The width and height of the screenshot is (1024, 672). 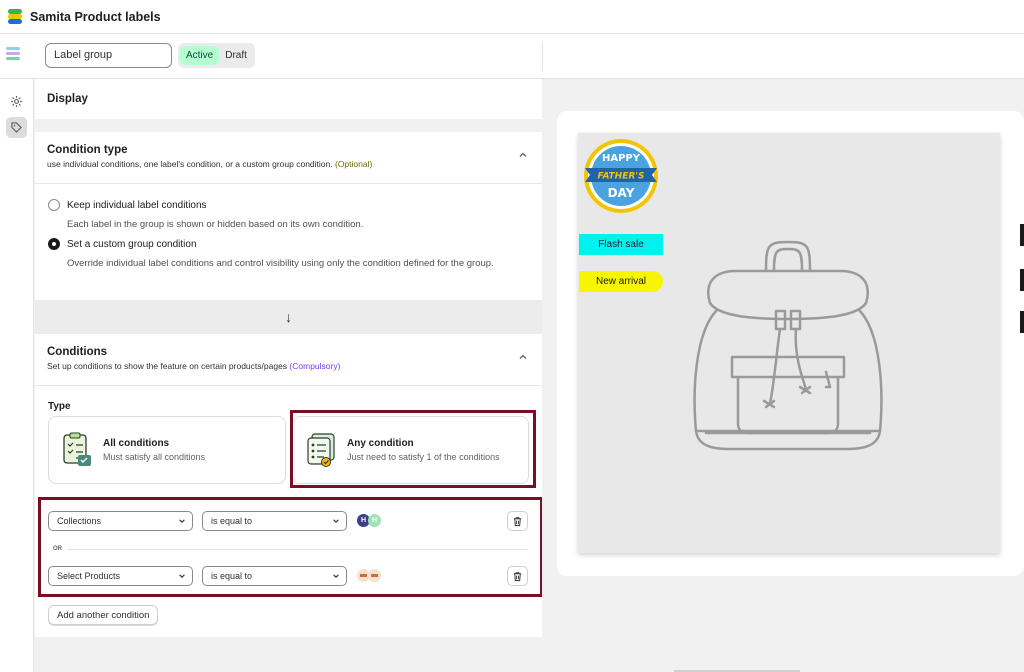 I want to click on label-group-name-input: Label group, so click(x=108, y=55).